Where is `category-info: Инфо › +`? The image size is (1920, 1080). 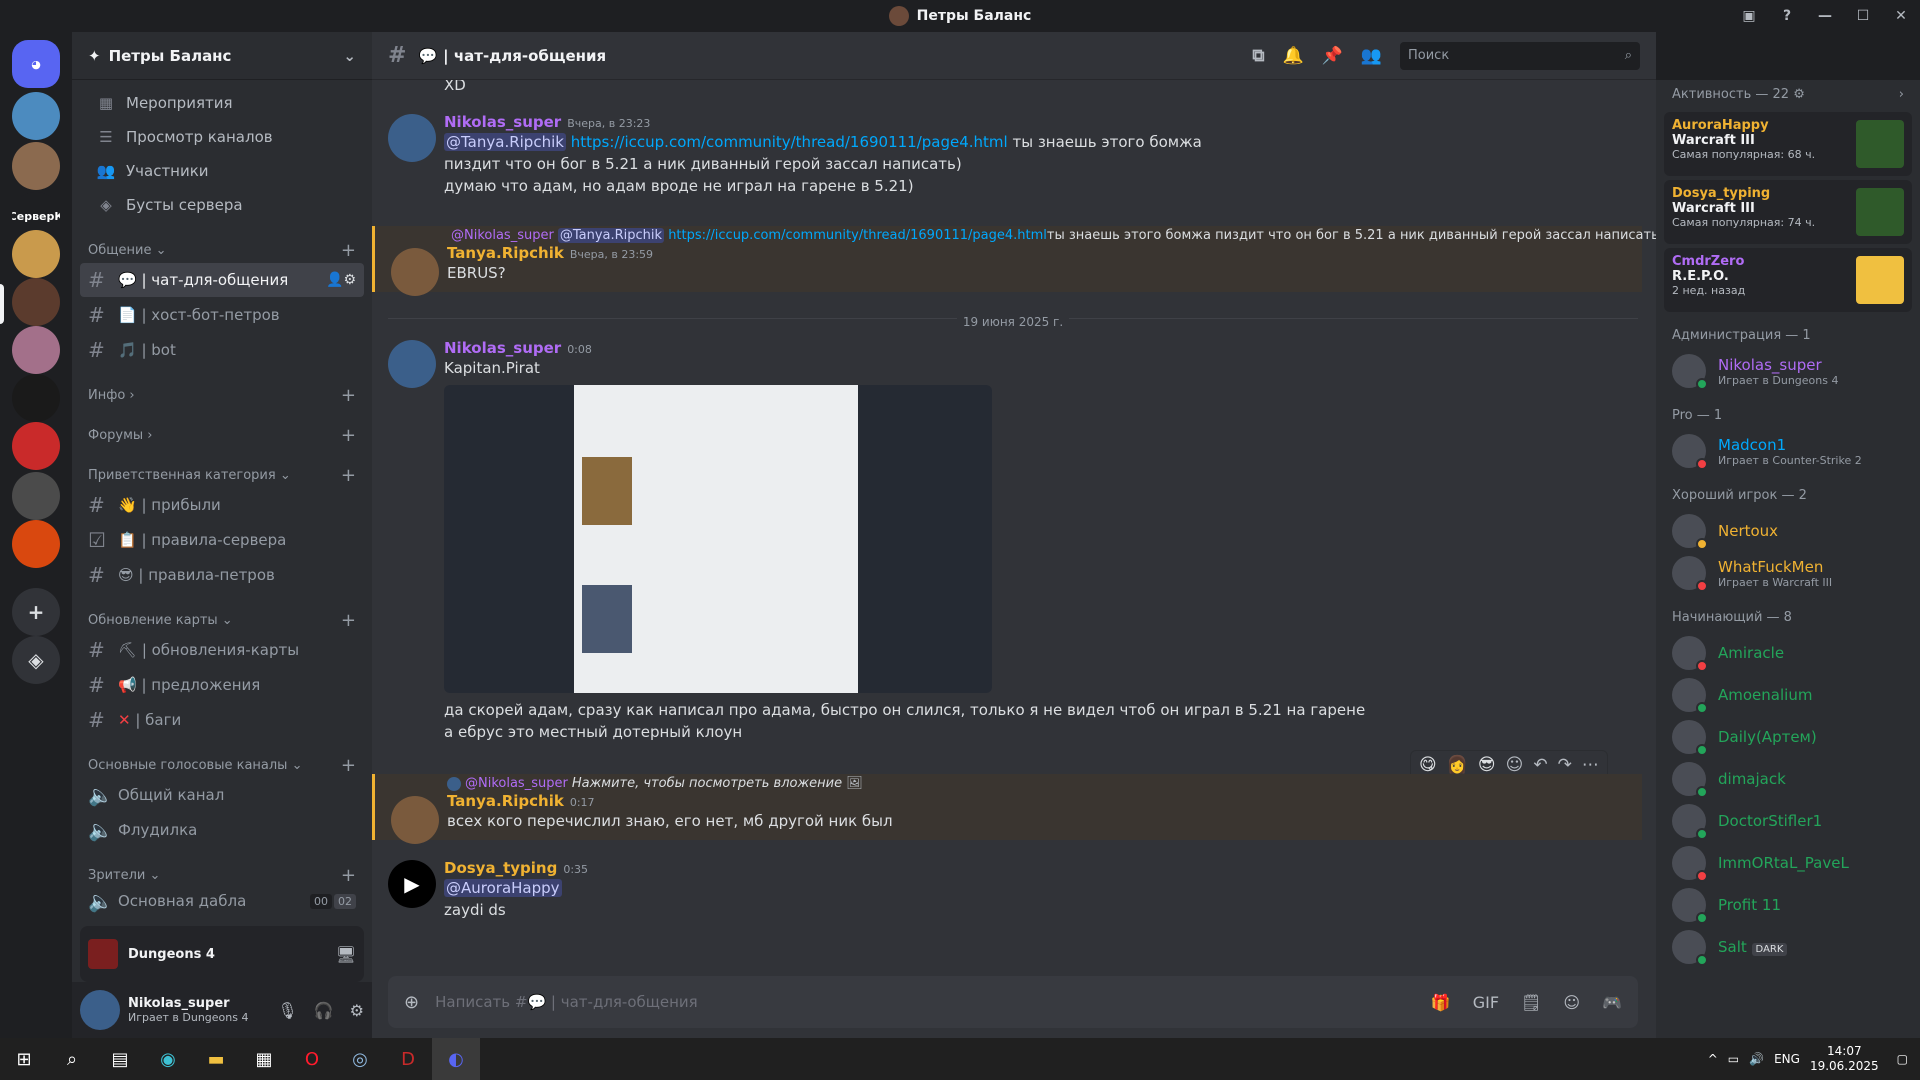
category-info: Инфо › + is located at coordinates (222, 395).